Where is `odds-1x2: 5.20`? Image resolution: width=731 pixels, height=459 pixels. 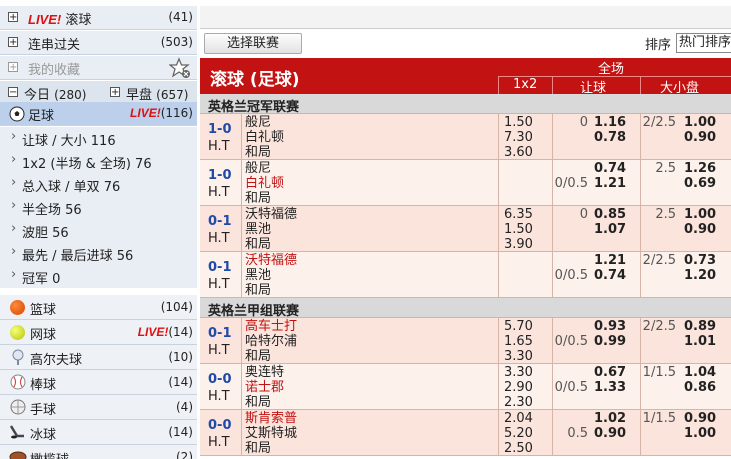 odds-1x2: 5.20 is located at coordinates (518, 433).